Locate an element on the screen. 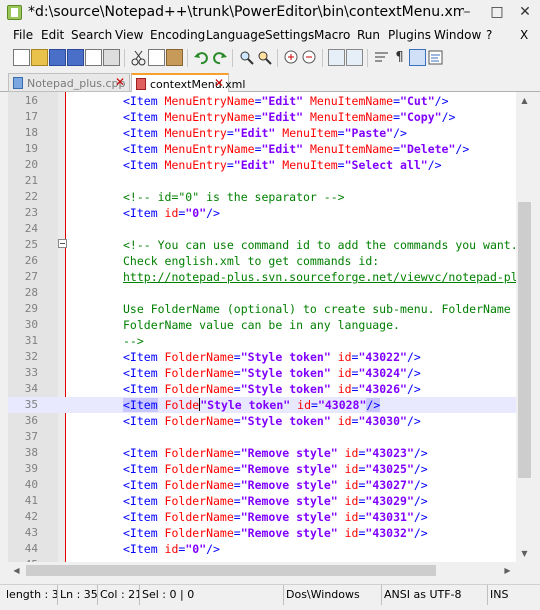 The image size is (540, 610). paste-icon is located at coordinates (174, 57).